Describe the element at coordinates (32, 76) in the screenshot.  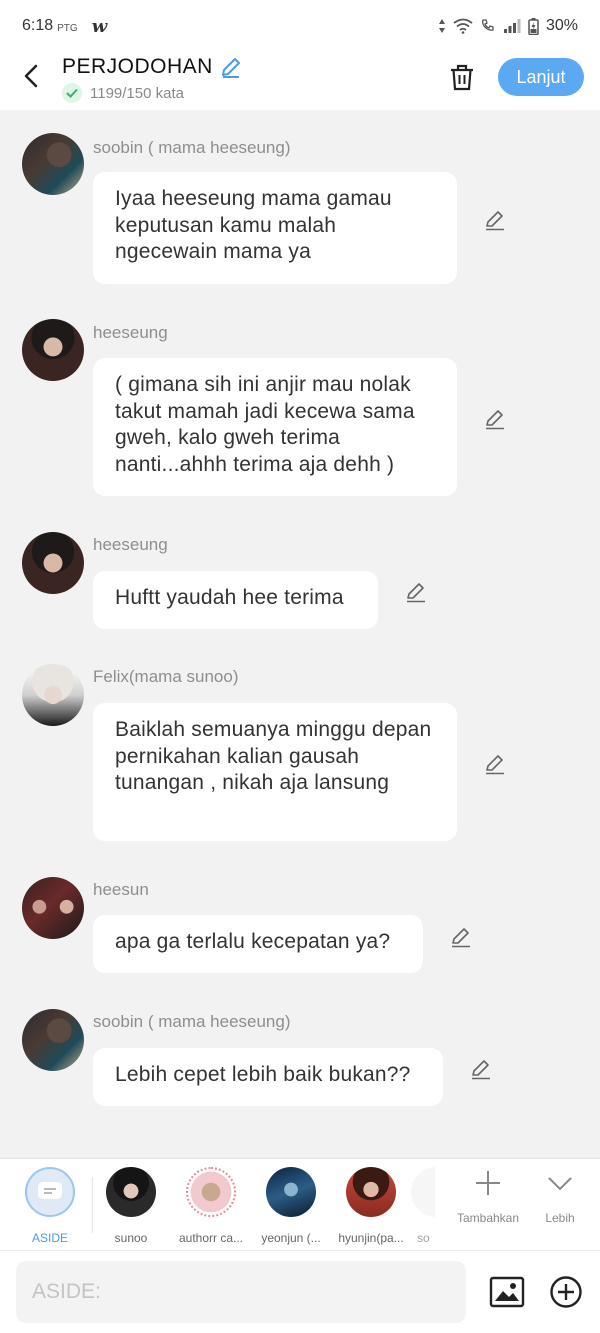
I see `back-arrow-icon` at that location.